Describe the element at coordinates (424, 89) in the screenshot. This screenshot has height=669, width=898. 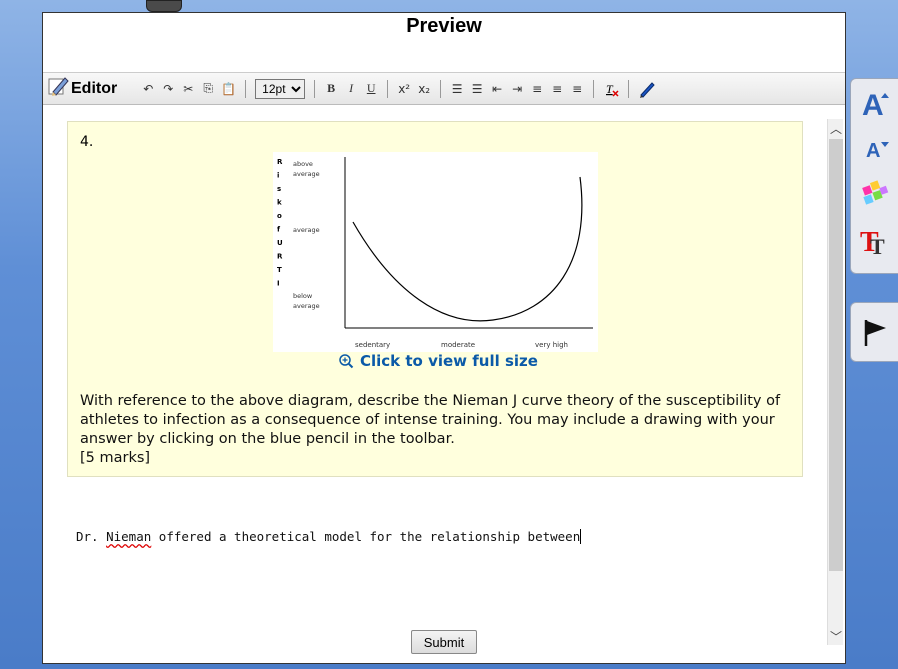
I see `subscript-button: x₂` at that location.